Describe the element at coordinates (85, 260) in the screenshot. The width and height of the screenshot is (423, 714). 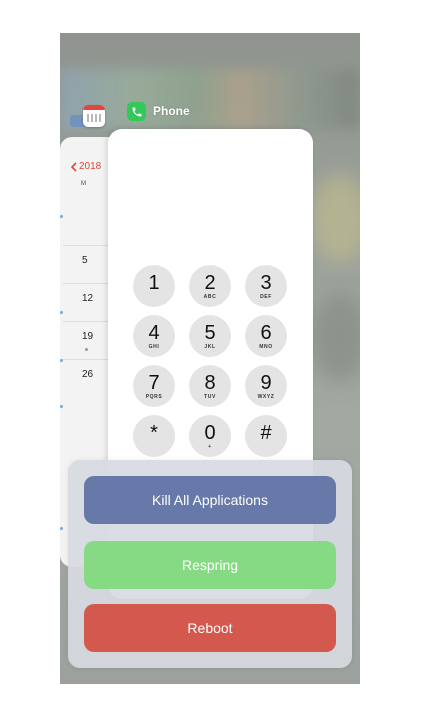
I see `calendar-date: 5` at that location.